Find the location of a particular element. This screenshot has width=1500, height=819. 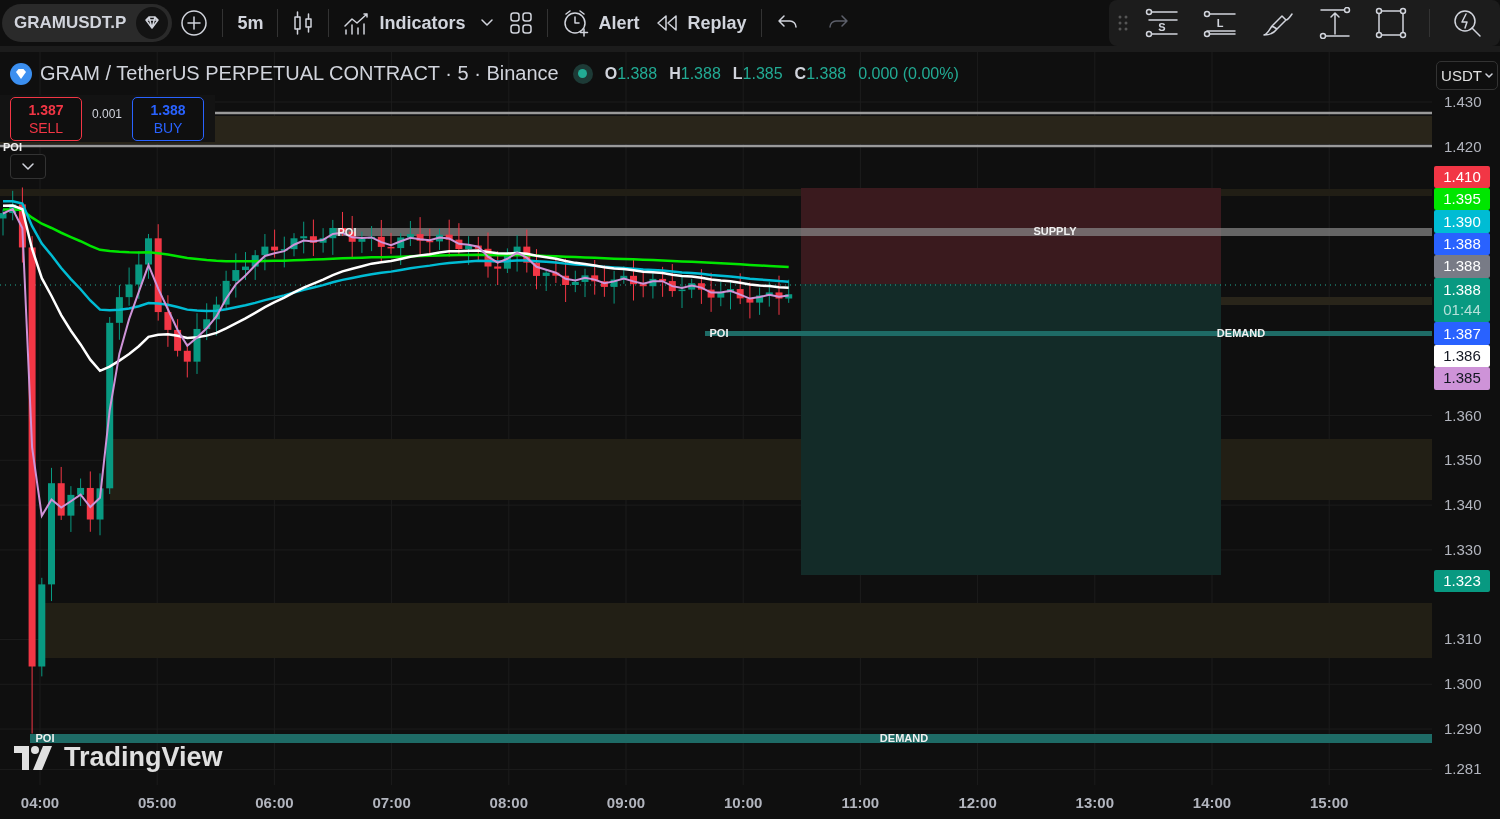

drag-handle-icon is located at coordinates (1123, 23).